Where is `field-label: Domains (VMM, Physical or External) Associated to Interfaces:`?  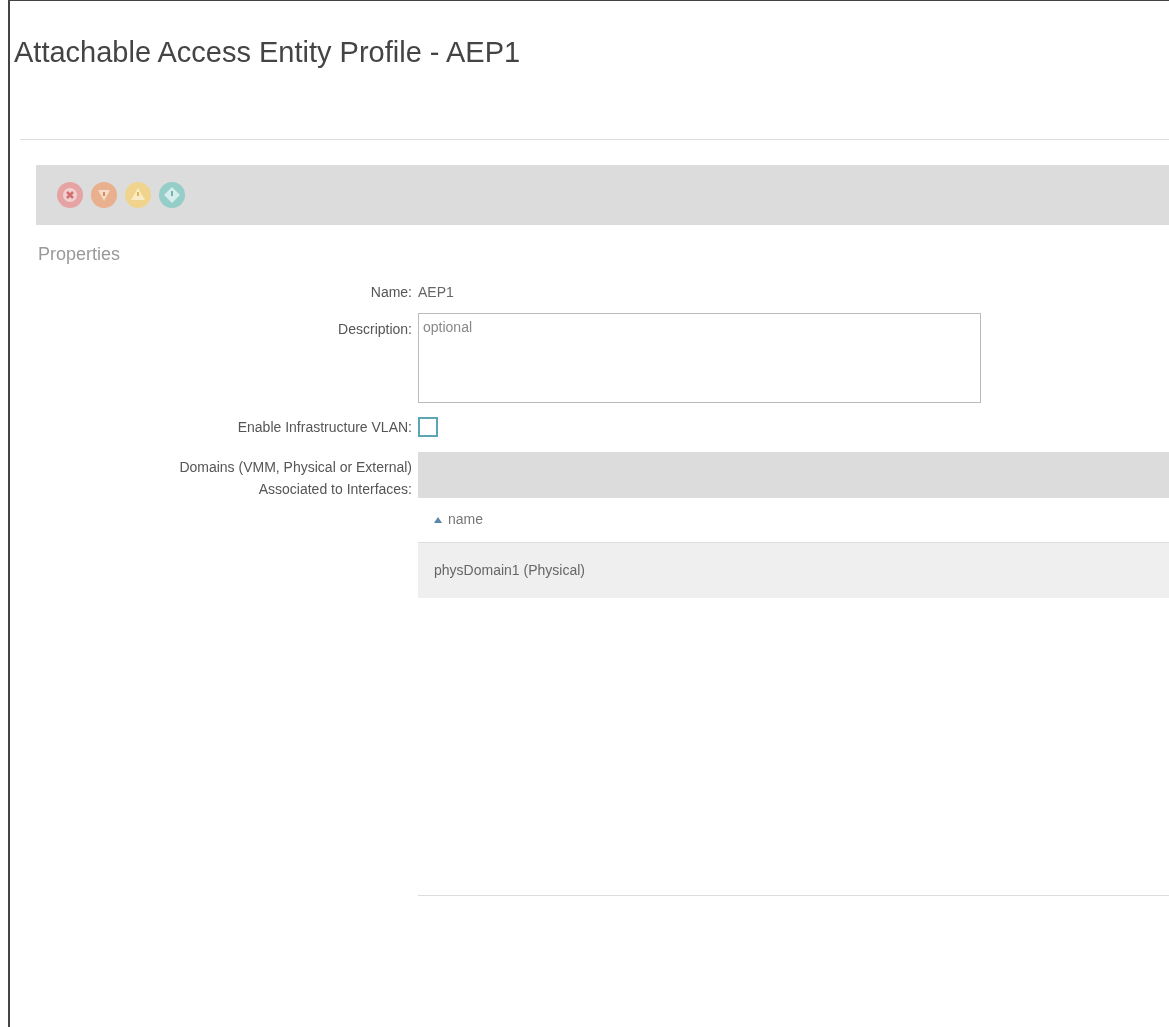
field-label: Domains (VMM, Physical or External) Associated to Interfaces: is located at coordinates (295, 478).